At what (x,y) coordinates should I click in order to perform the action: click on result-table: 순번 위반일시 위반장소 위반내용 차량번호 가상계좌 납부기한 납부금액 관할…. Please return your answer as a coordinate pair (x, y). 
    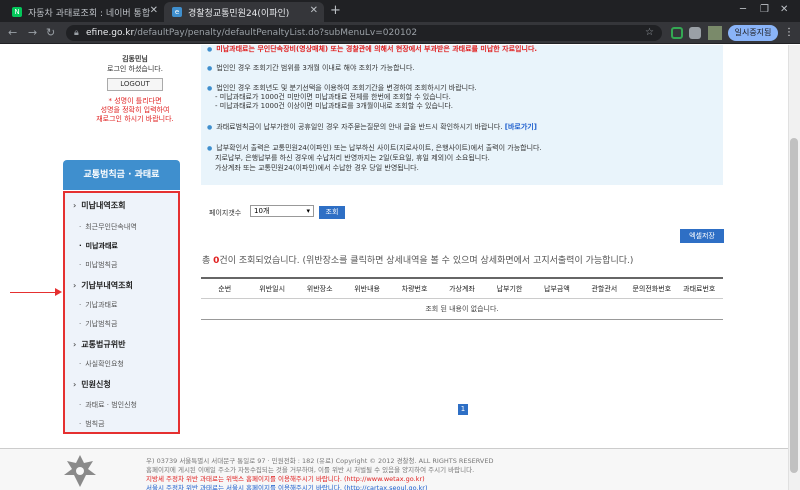
    Looking at the image, I should click on (462, 298).